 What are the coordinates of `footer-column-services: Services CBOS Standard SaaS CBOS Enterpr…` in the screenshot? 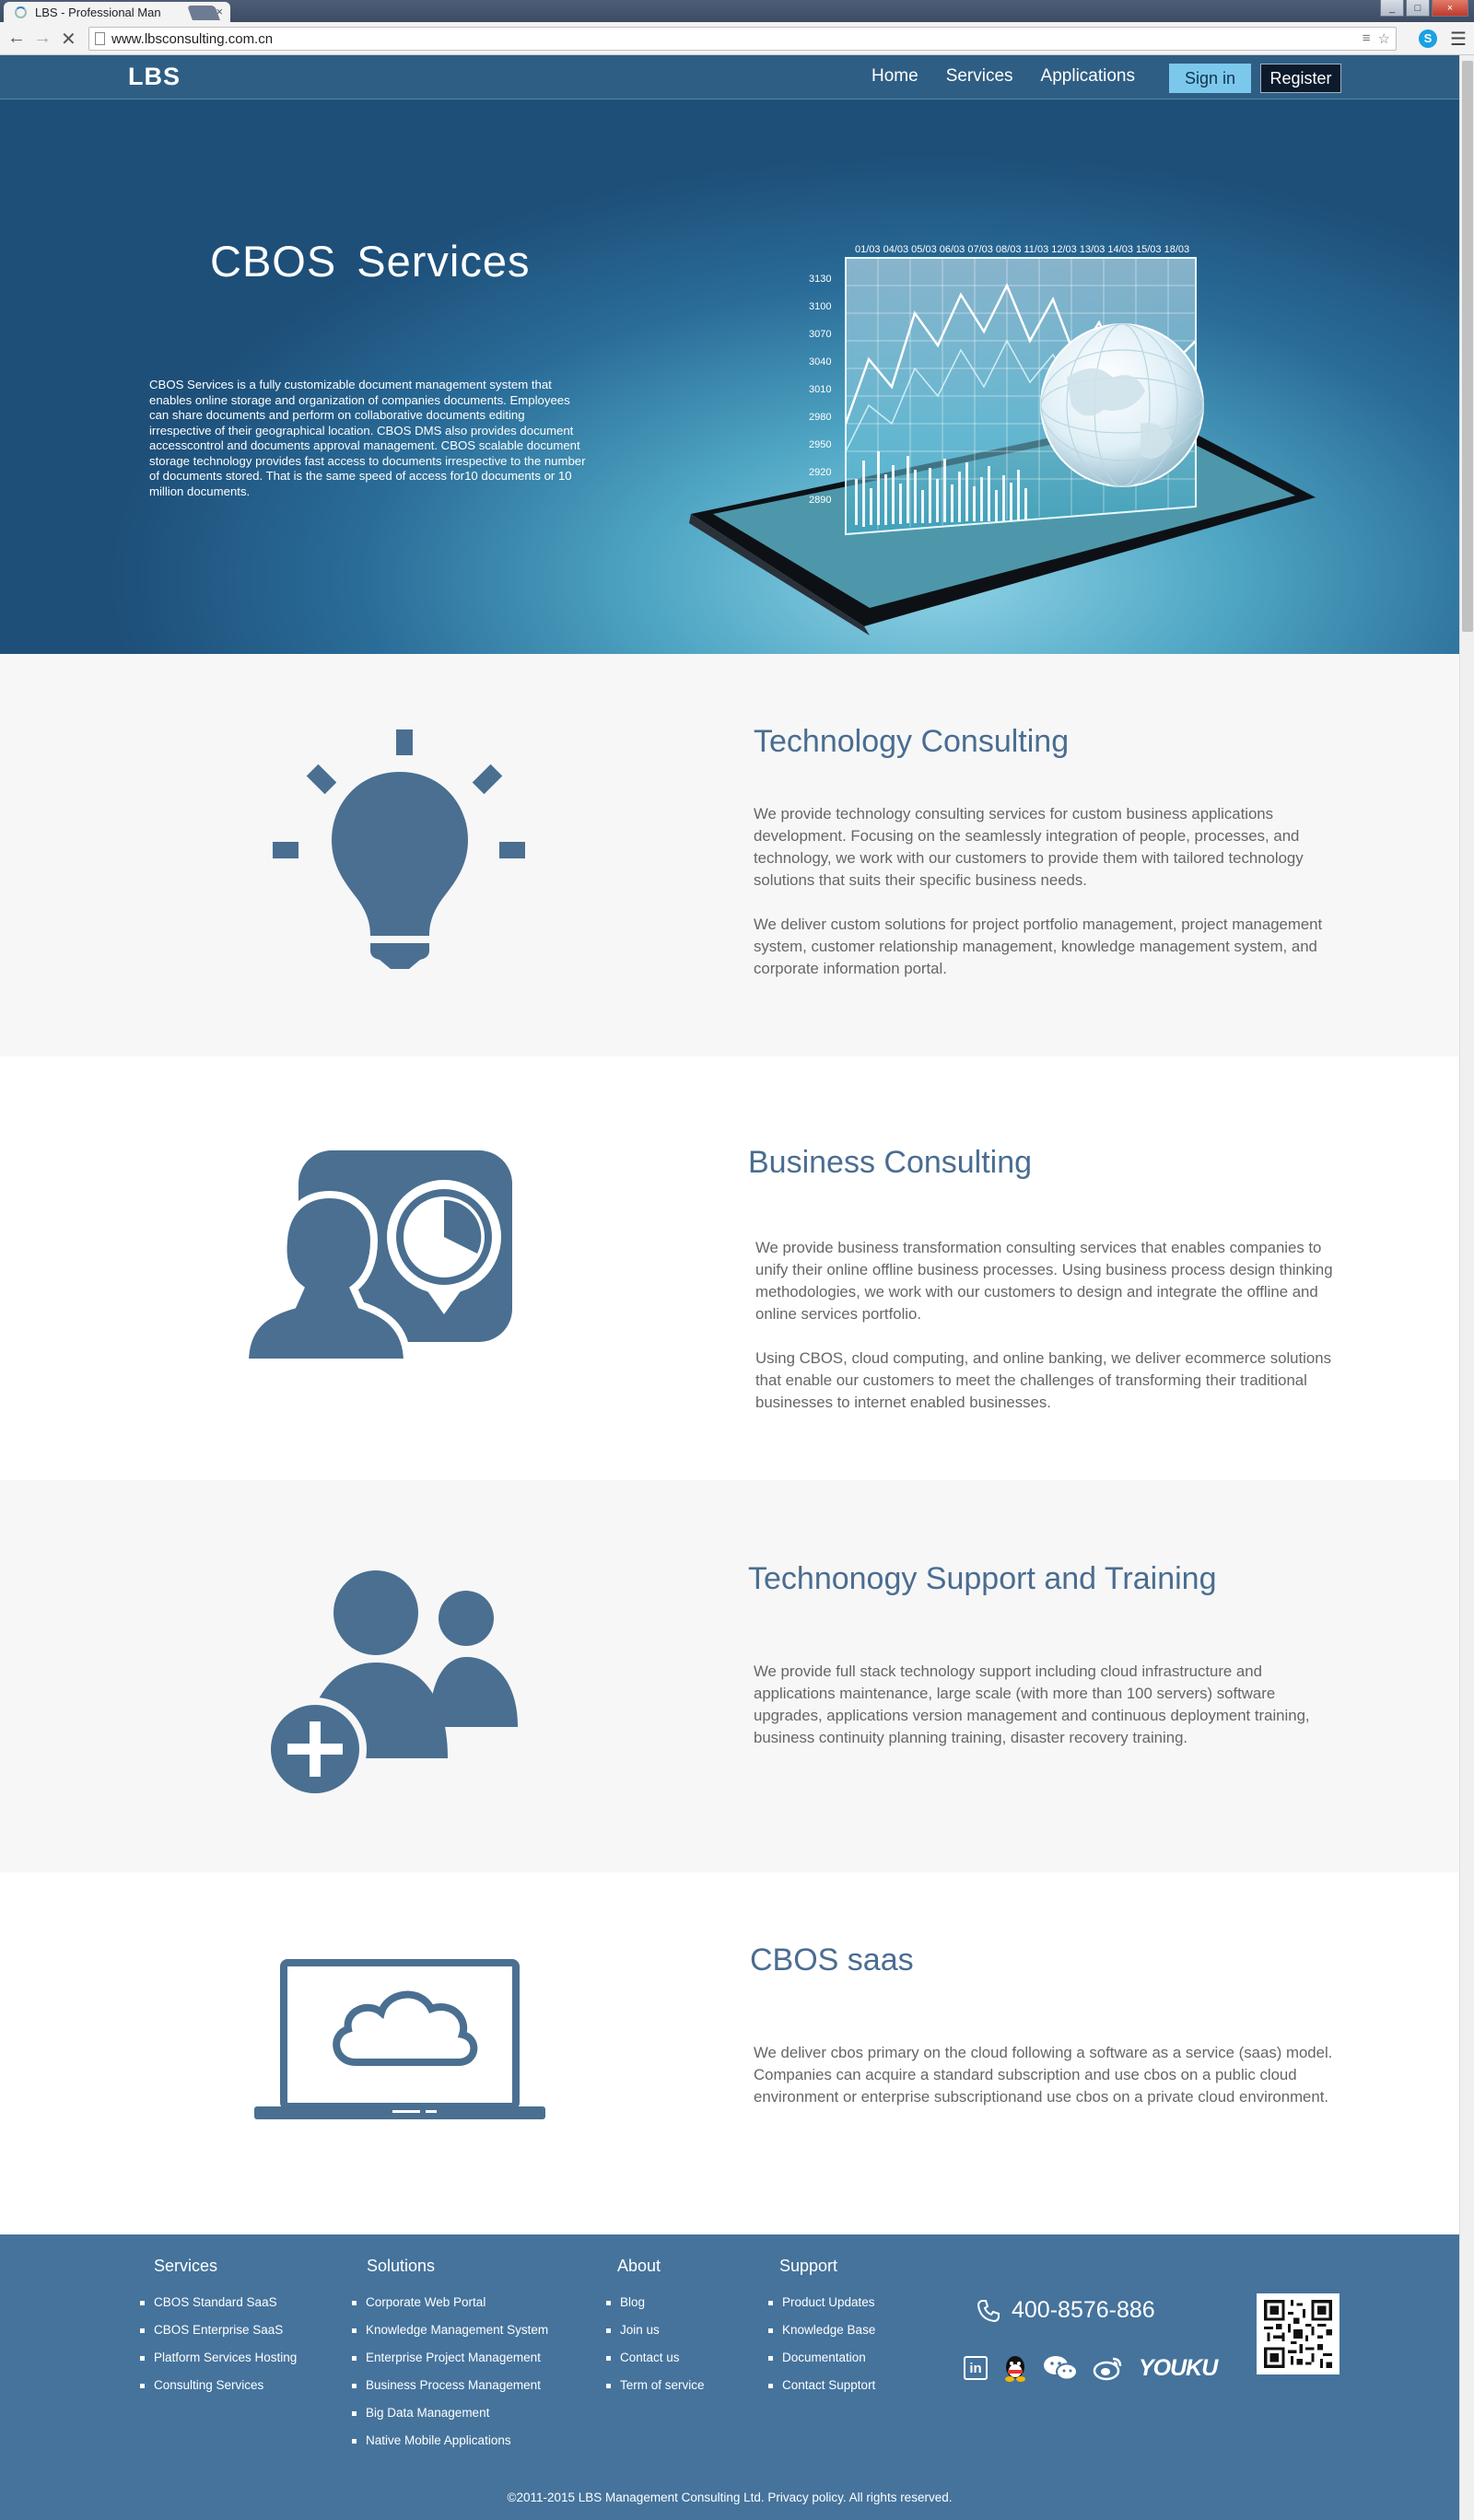 It's located at (218, 2331).